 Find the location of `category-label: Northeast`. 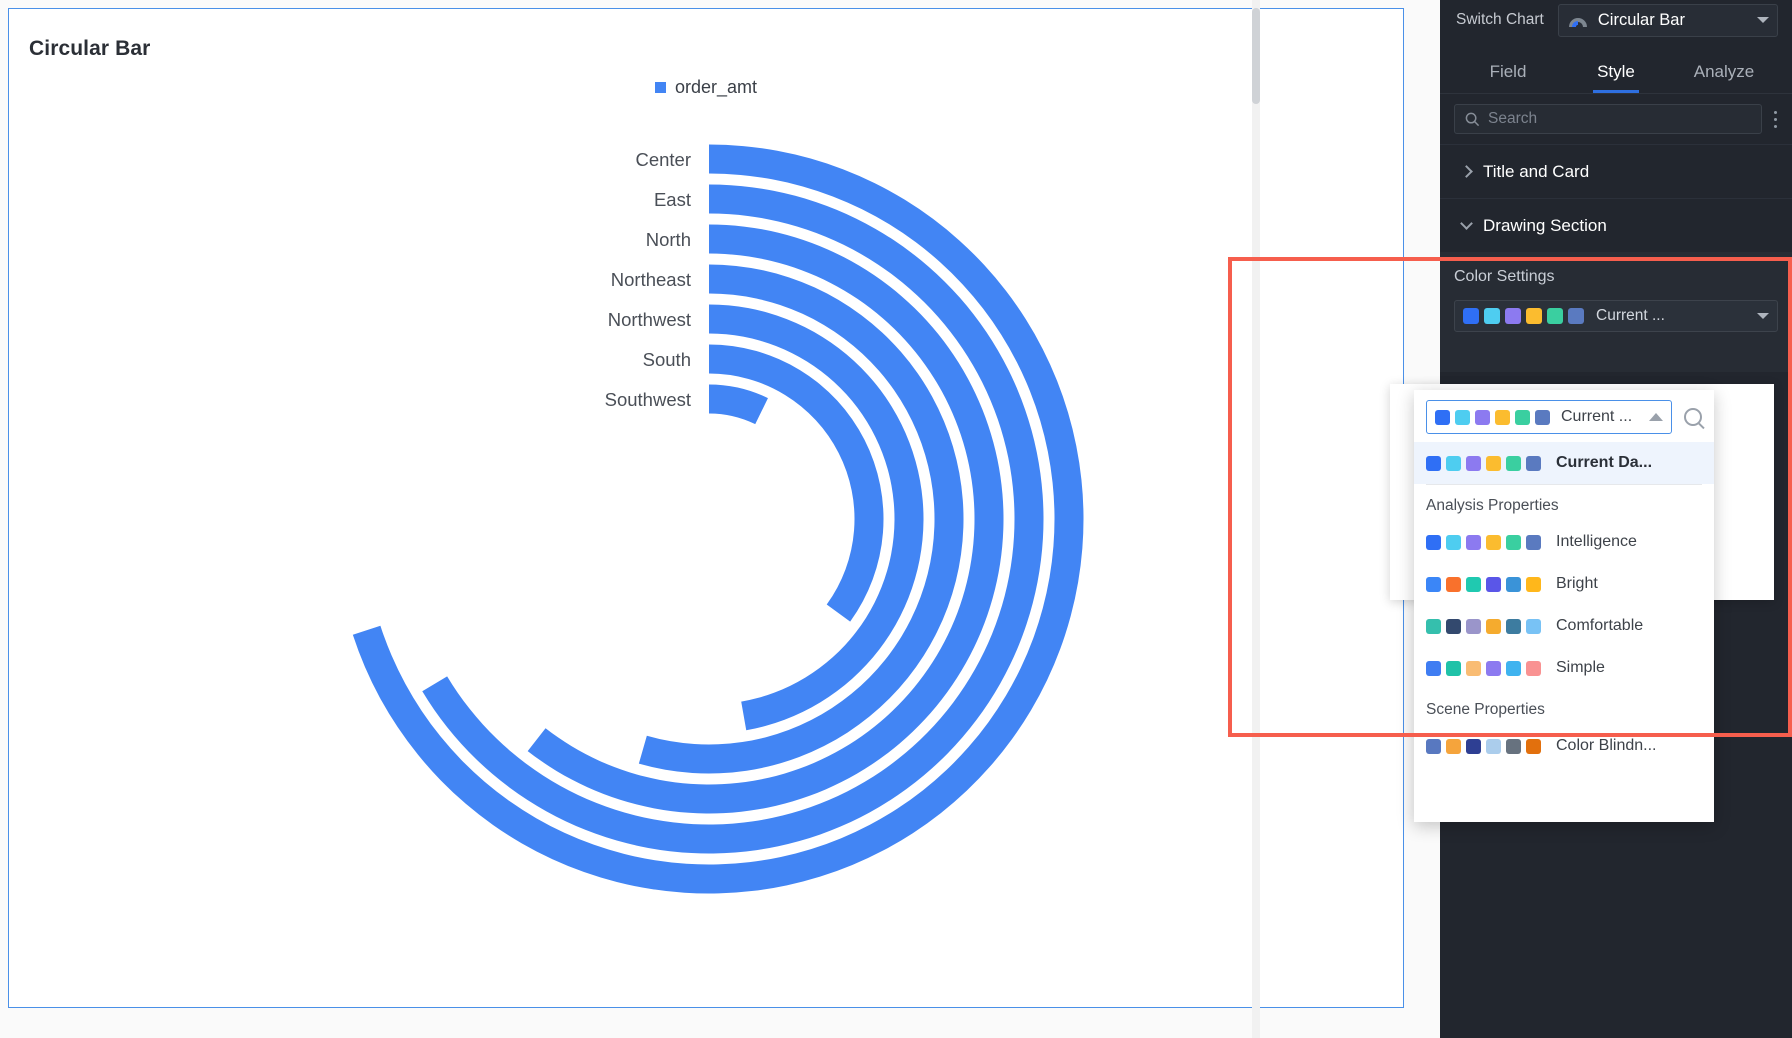

category-label: Northeast is located at coordinates (651, 279).